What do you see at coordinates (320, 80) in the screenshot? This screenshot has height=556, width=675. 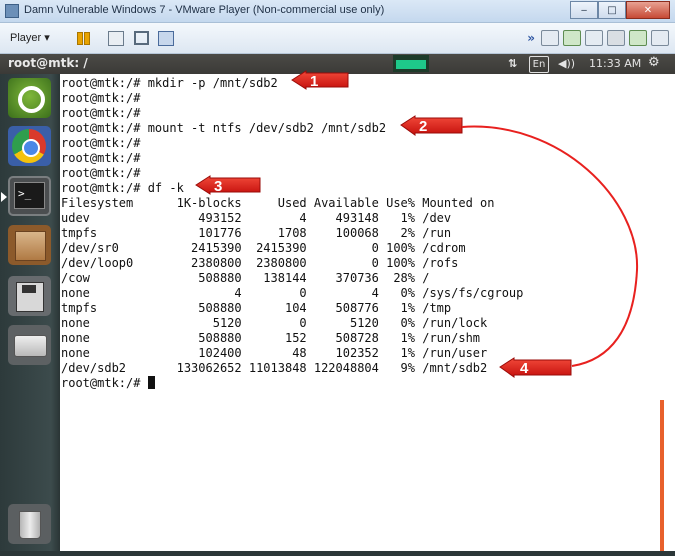 I see `callout-arrow-1: 1` at bounding box center [320, 80].